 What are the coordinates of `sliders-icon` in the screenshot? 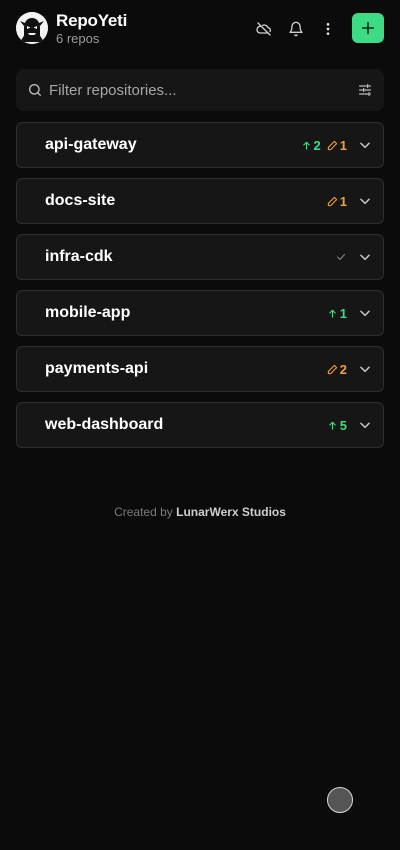 It's located at (365, 90).